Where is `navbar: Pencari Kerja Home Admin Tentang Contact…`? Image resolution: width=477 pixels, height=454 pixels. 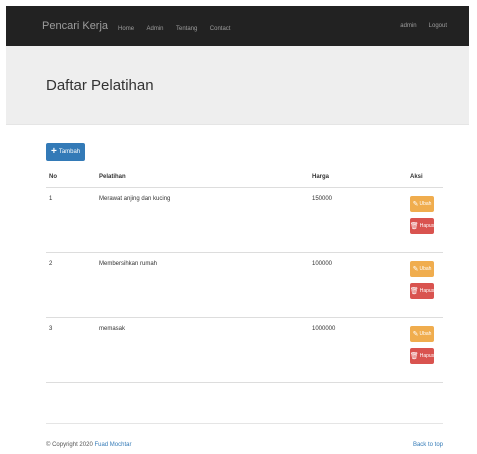
navbar: Pencari Kerja Home Admin Tentang Contact… is located at coordinates (237, 26).